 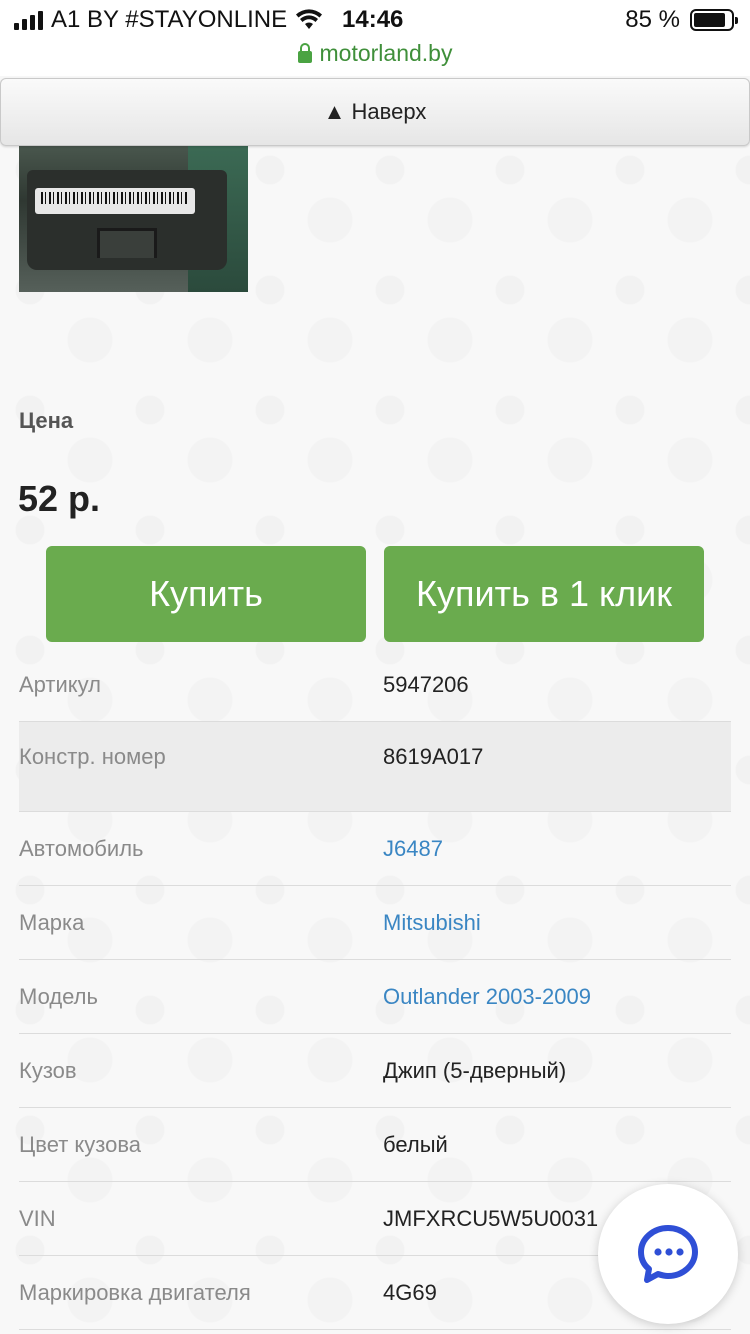 What do you see at coordinates (375, 1071) in the screenshot?
I see `spec-row: Кузов Джип (5-дверный)` at bounding box center [375, 1071].